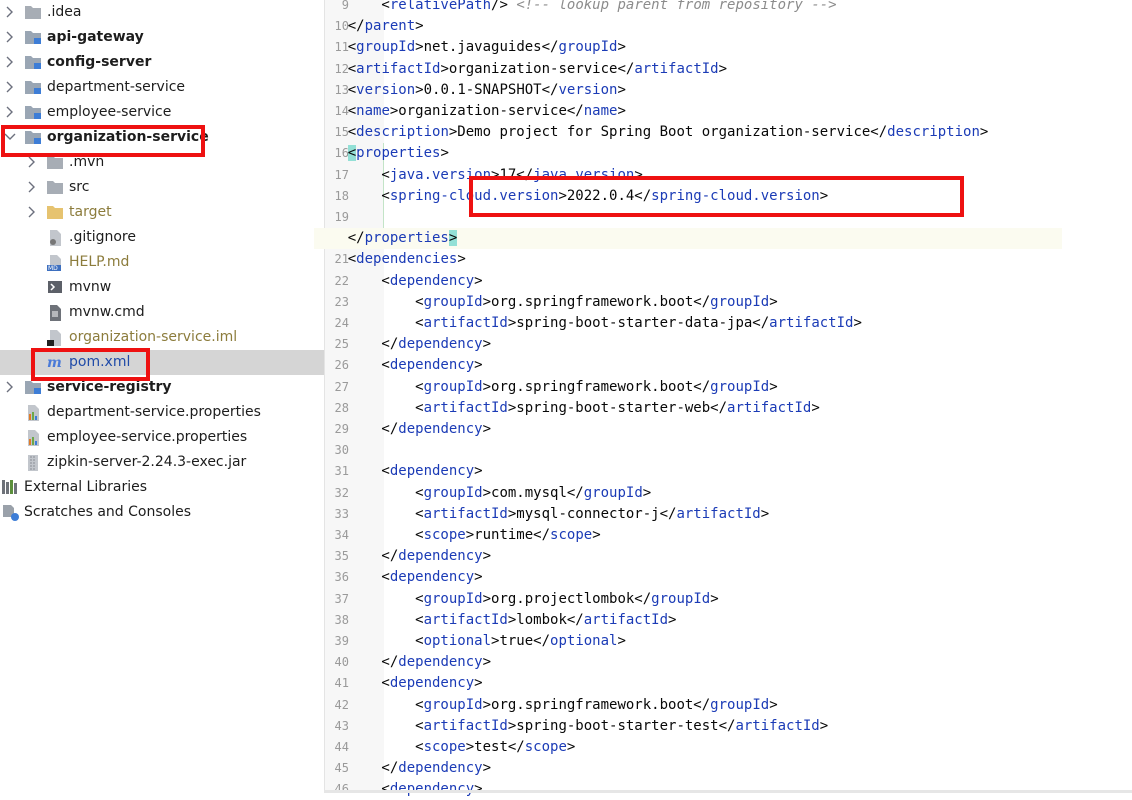 The height and width of the screenshot is (800, 1132). Describe the element at coordinates (87, 162) in the screenshot. I see `tree-item-label: .mvn` at that location.